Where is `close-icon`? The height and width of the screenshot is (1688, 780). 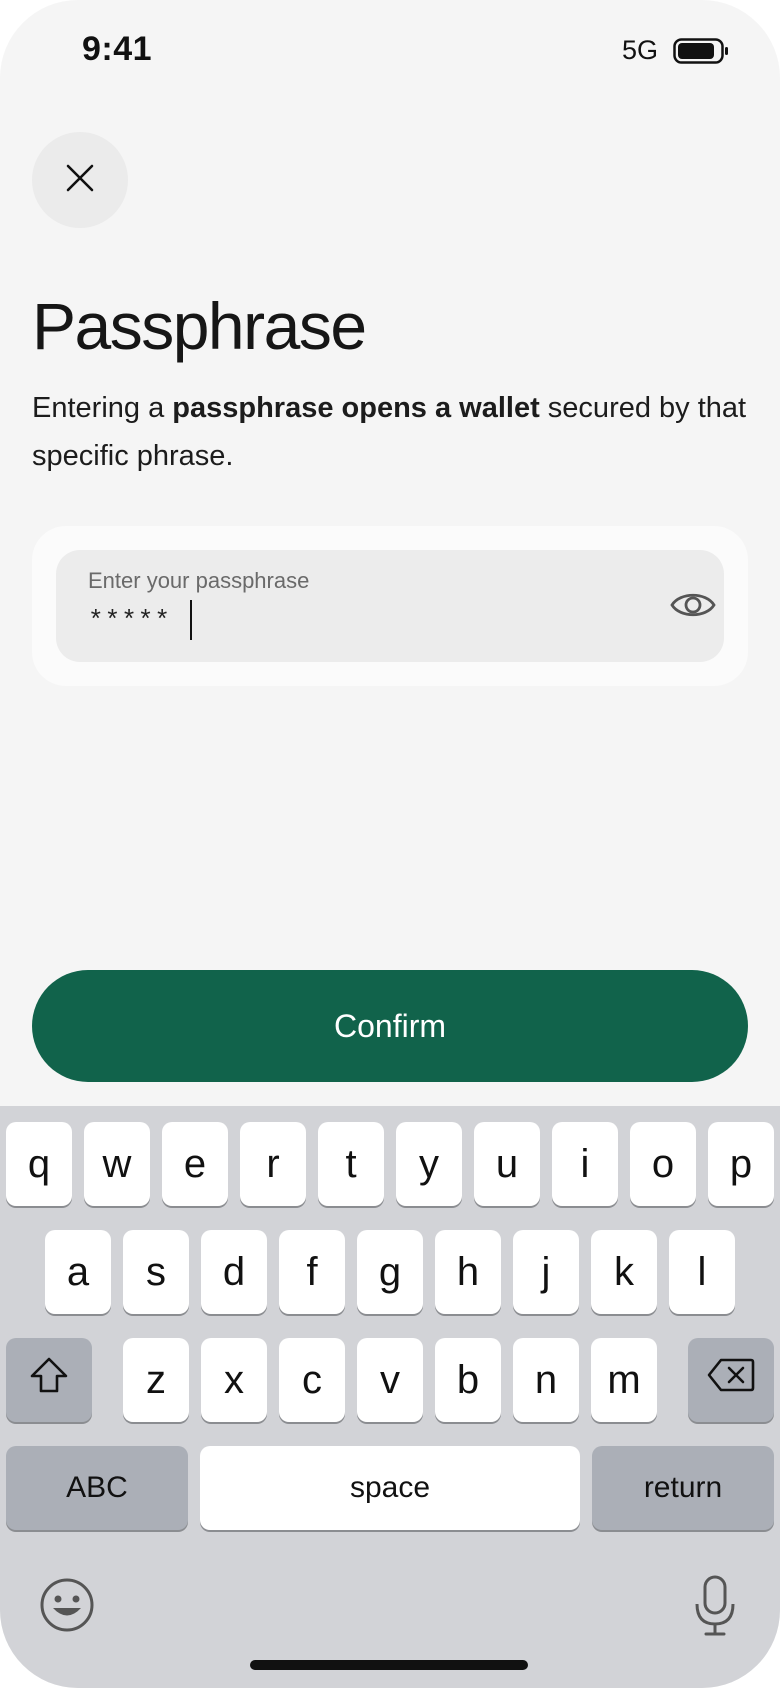
close-icon is located at coordinates (80, 180).